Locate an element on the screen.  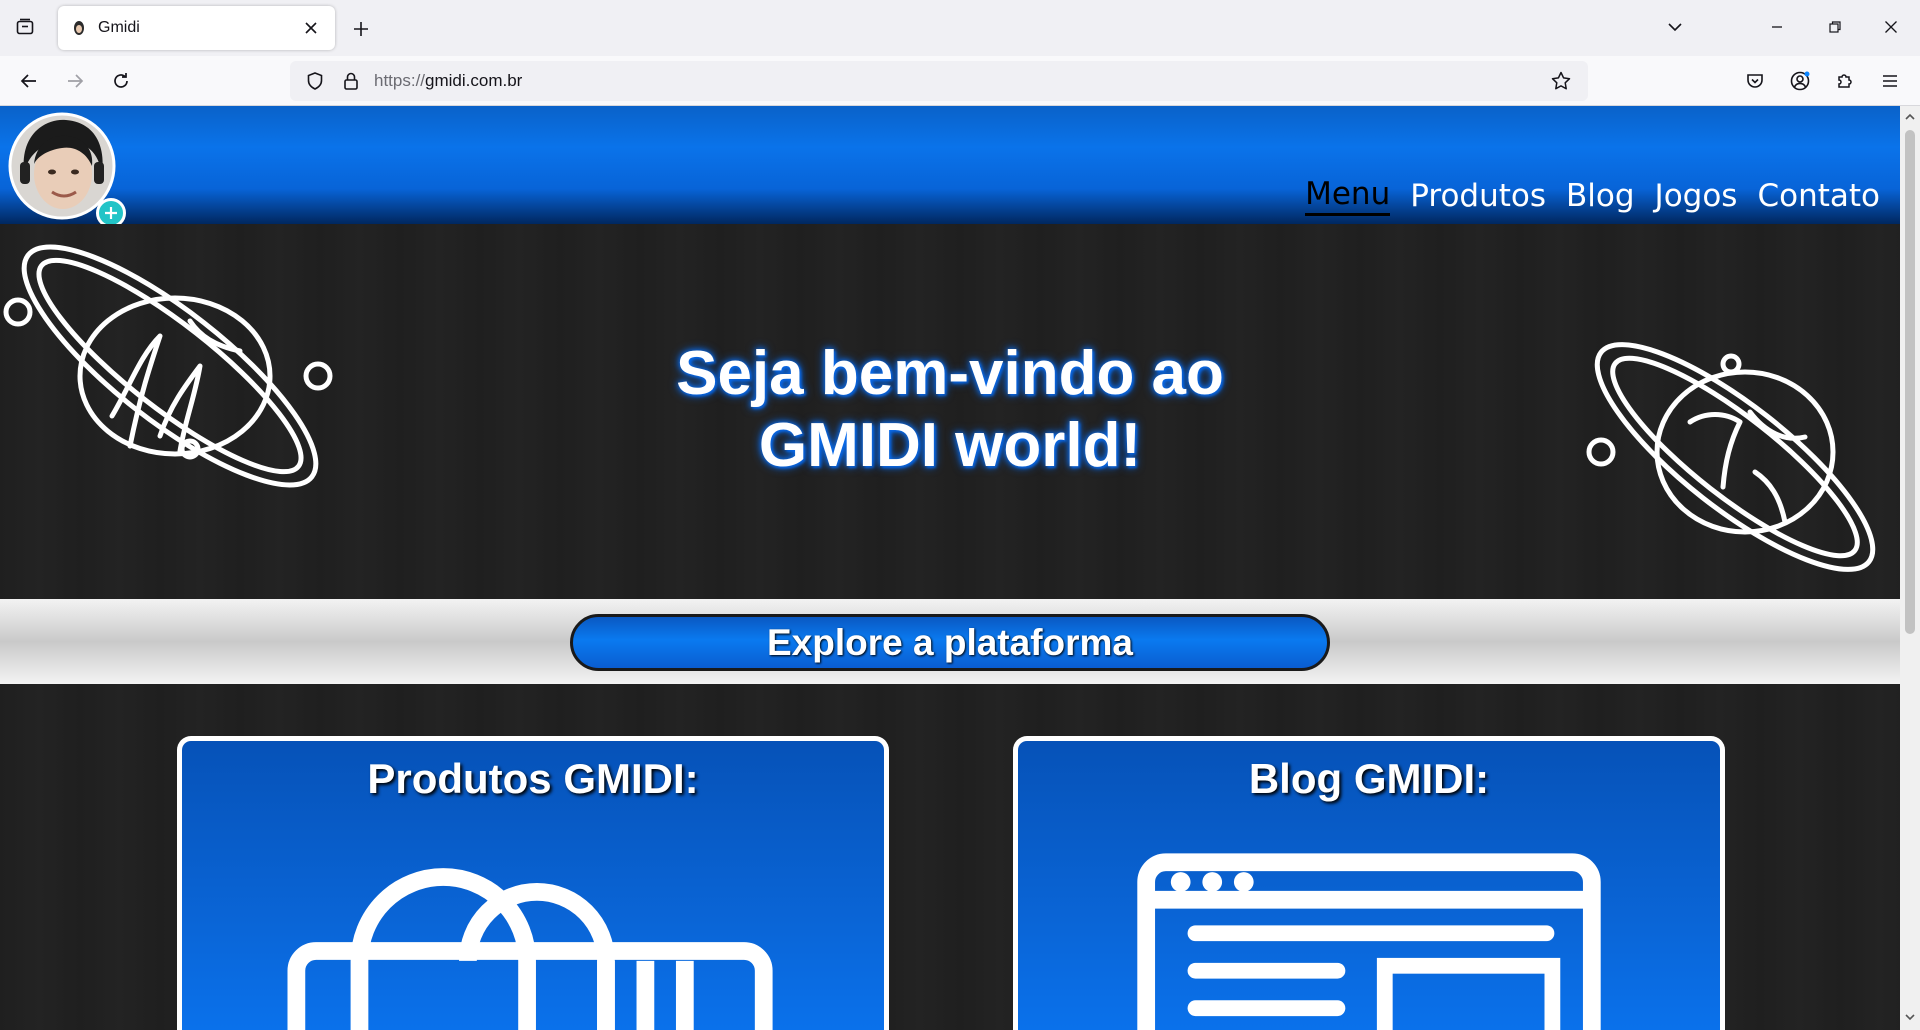
tracking-protection-button is located at coordinates (315, 81).